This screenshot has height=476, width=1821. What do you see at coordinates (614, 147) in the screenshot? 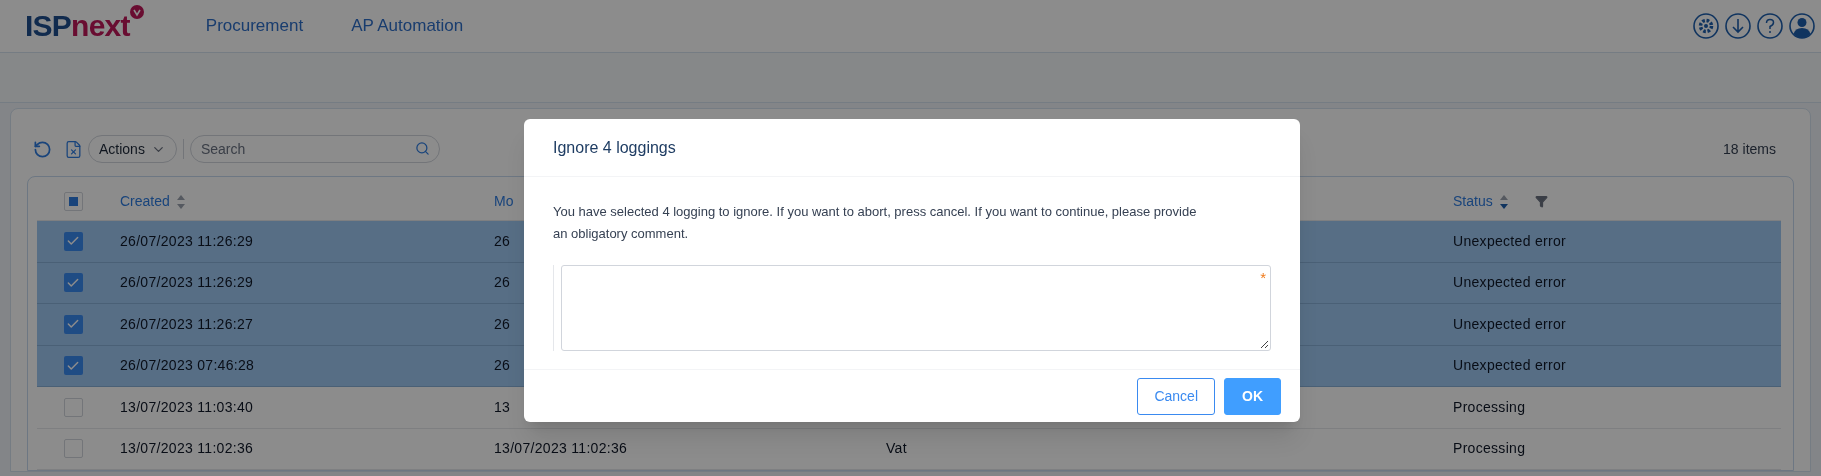
I see `dialog-title: Ignore 4 loggings` at bounding box center [614, 147].